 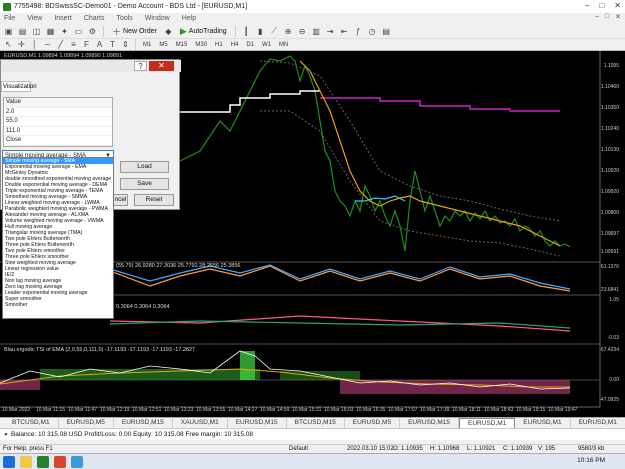 I want to click on ergodic-axis-bottom: -47.0925, so click(x=609, y=400).